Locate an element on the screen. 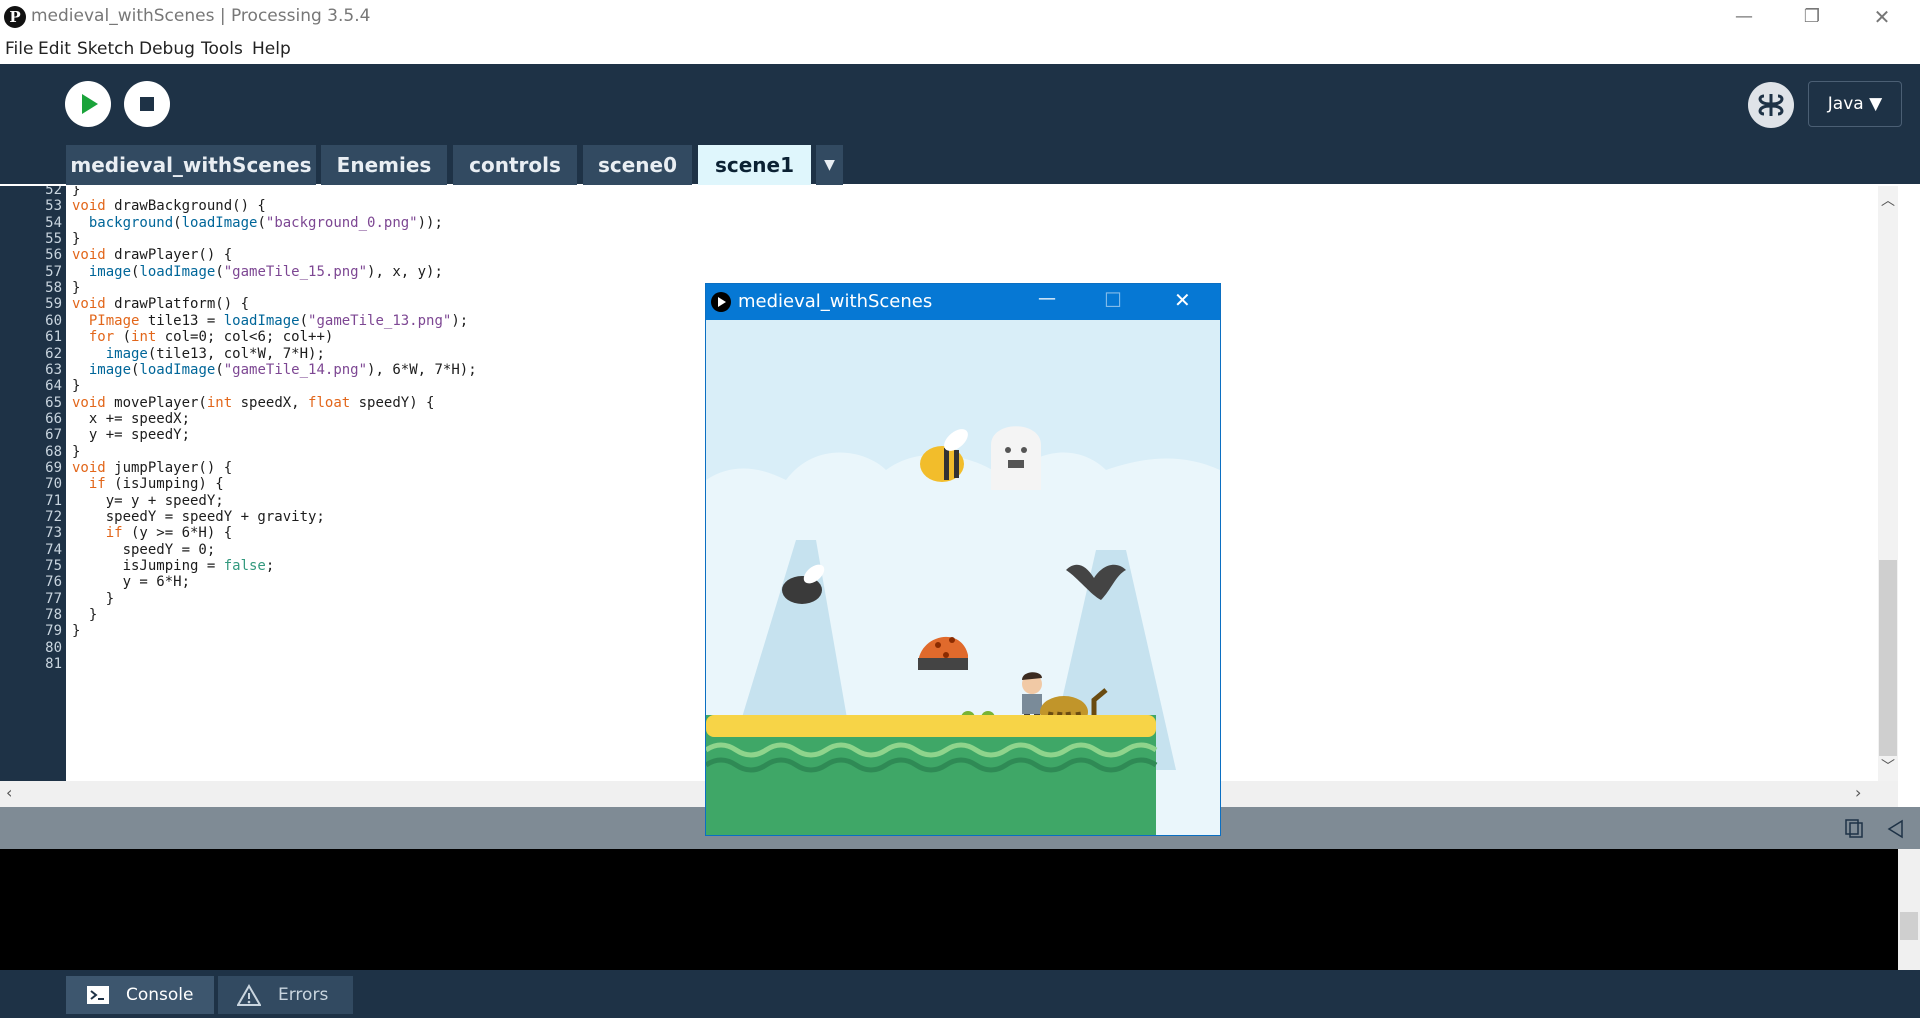 This screenshot has height=1018, width=1920. code-line: x += speedX; is located at coordinates (131, 419).